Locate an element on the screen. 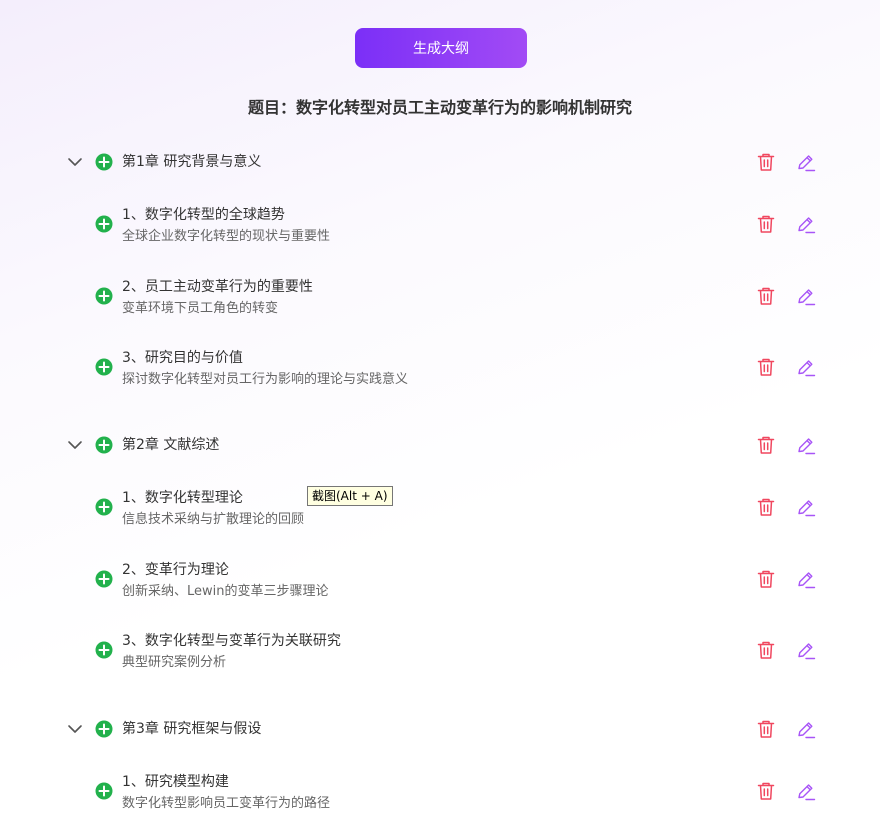 This screenshot has height=831, width=880. section-description: 探讨数字化转型对员工行为影响的理论与实践意义 is located at coordinates (265, 379).